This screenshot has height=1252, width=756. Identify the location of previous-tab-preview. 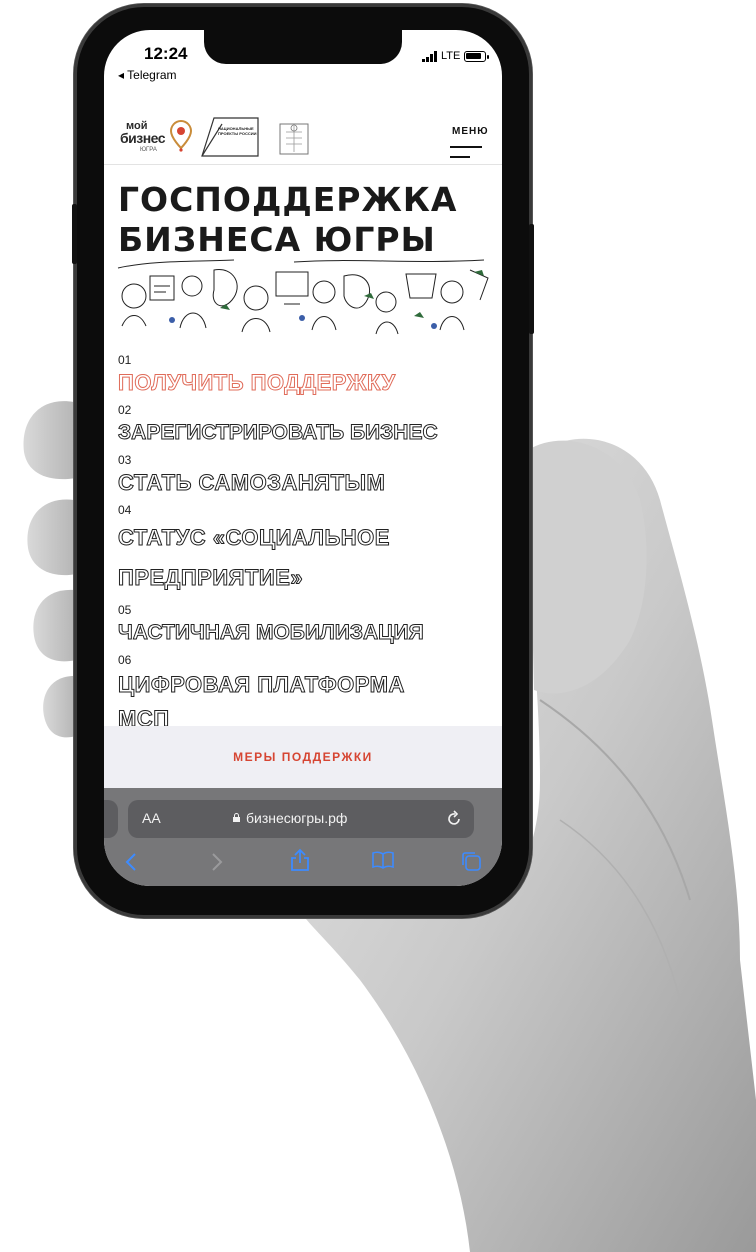
(111, 819).